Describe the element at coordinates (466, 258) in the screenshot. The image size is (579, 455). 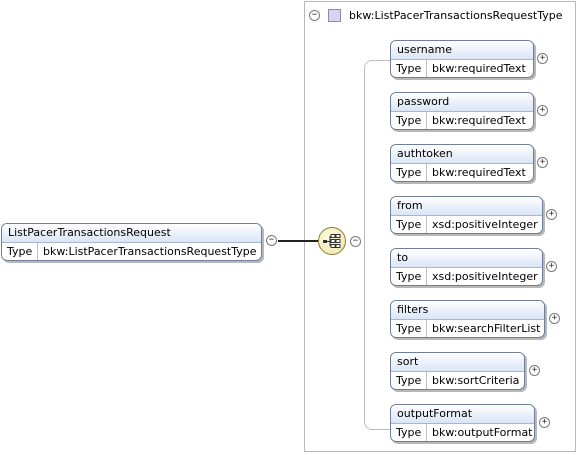
I see `element-name: to` at that location.